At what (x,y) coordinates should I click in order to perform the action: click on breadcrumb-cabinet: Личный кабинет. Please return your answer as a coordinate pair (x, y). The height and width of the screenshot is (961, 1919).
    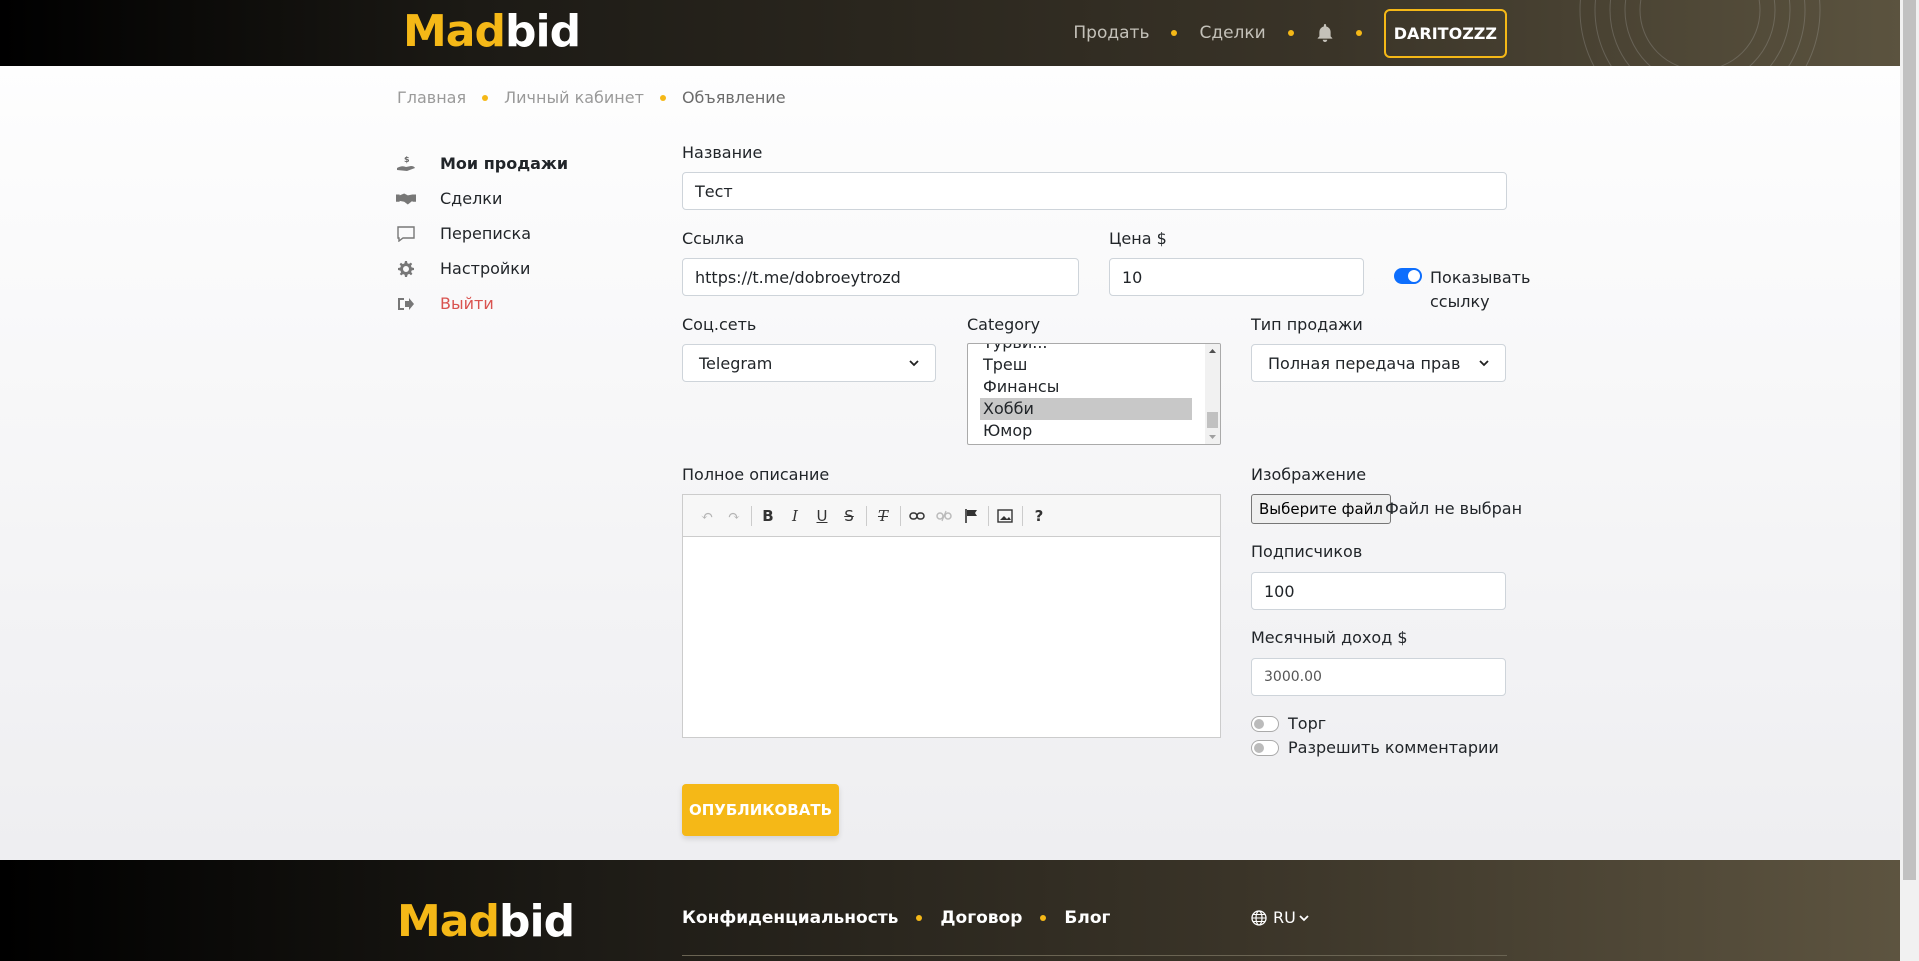
    Looking at the image, I should click on (574, 97).